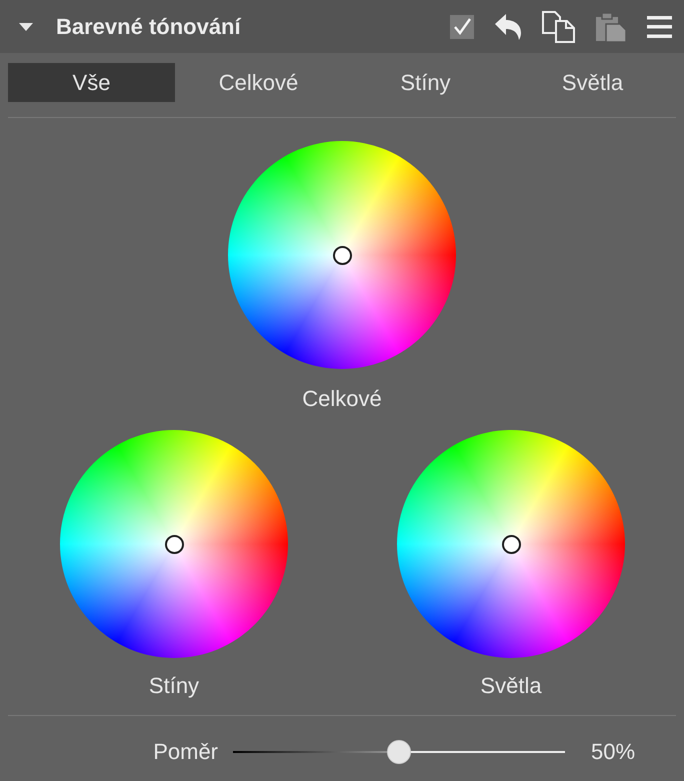 This screenshot has height=781, width=684. I want to click on wheel-label: Celkové, so click(342, 399).